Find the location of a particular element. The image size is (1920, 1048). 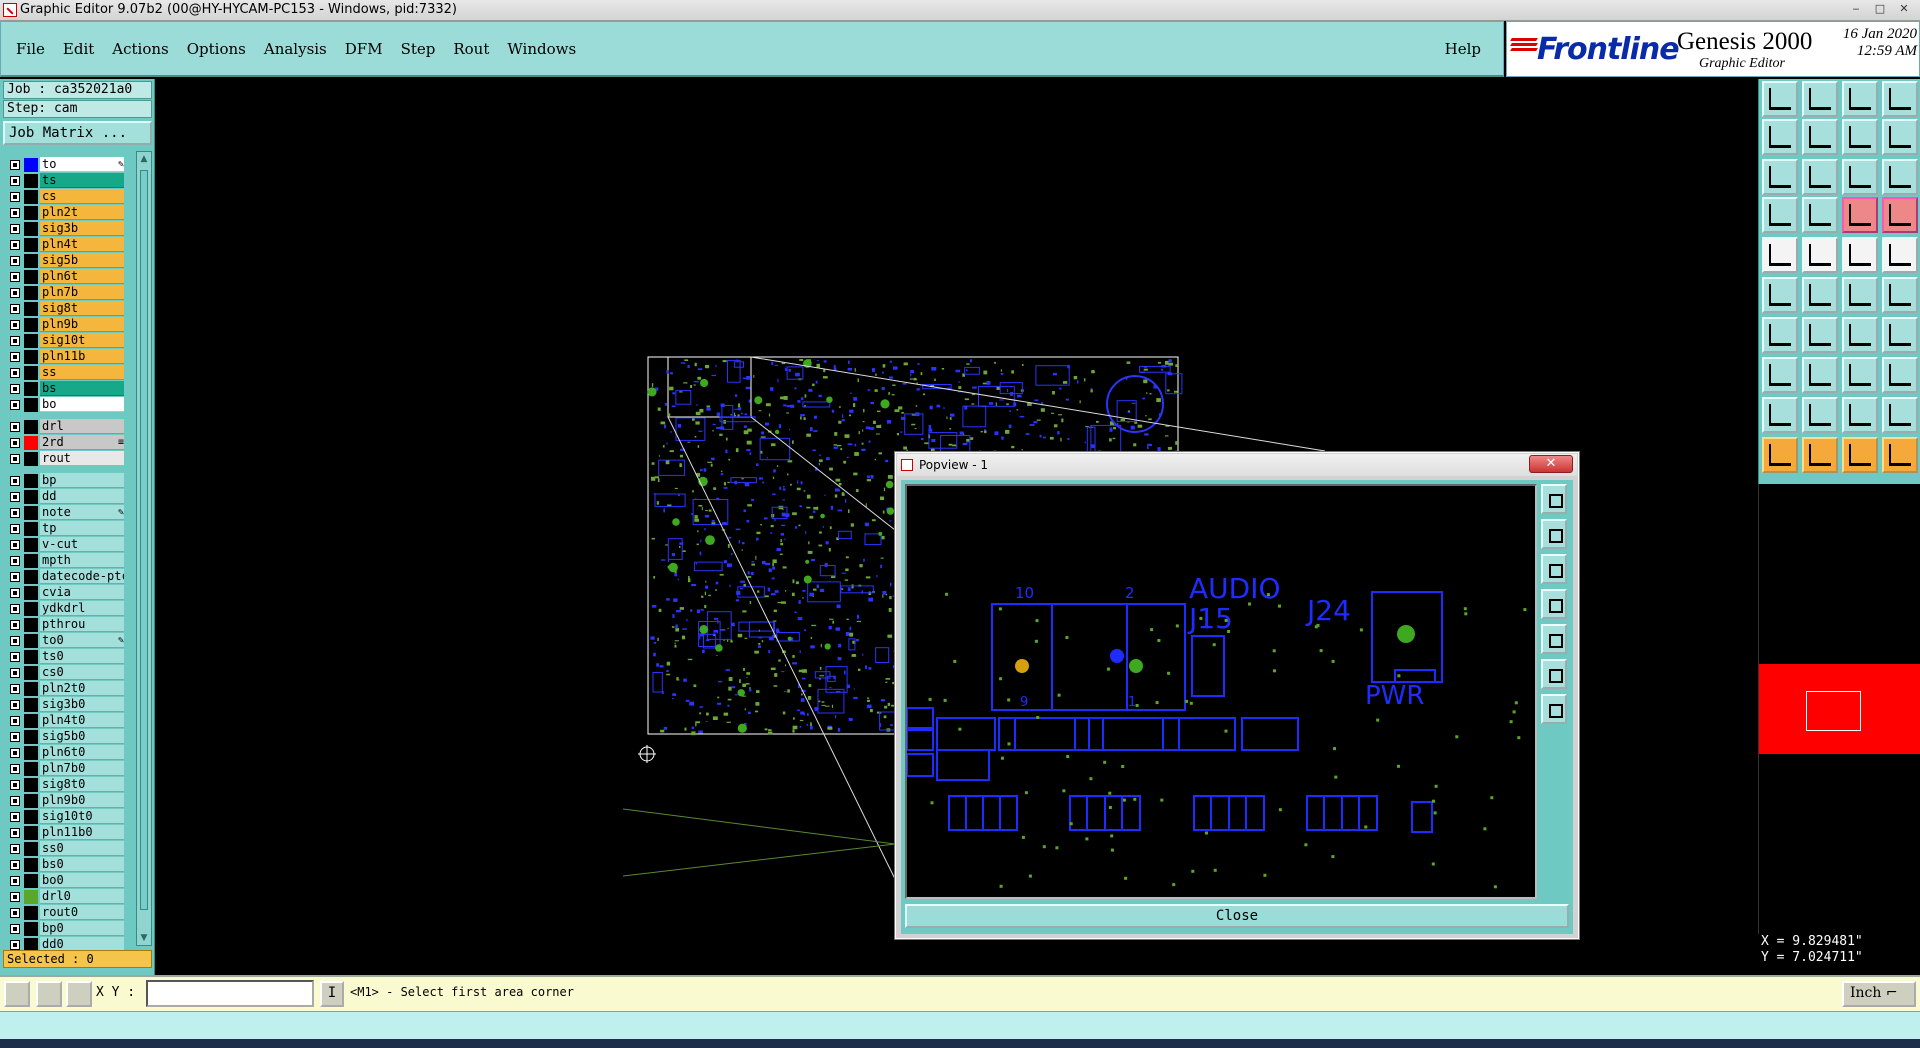

layer-row: bp is located at coordinates (64, 481).